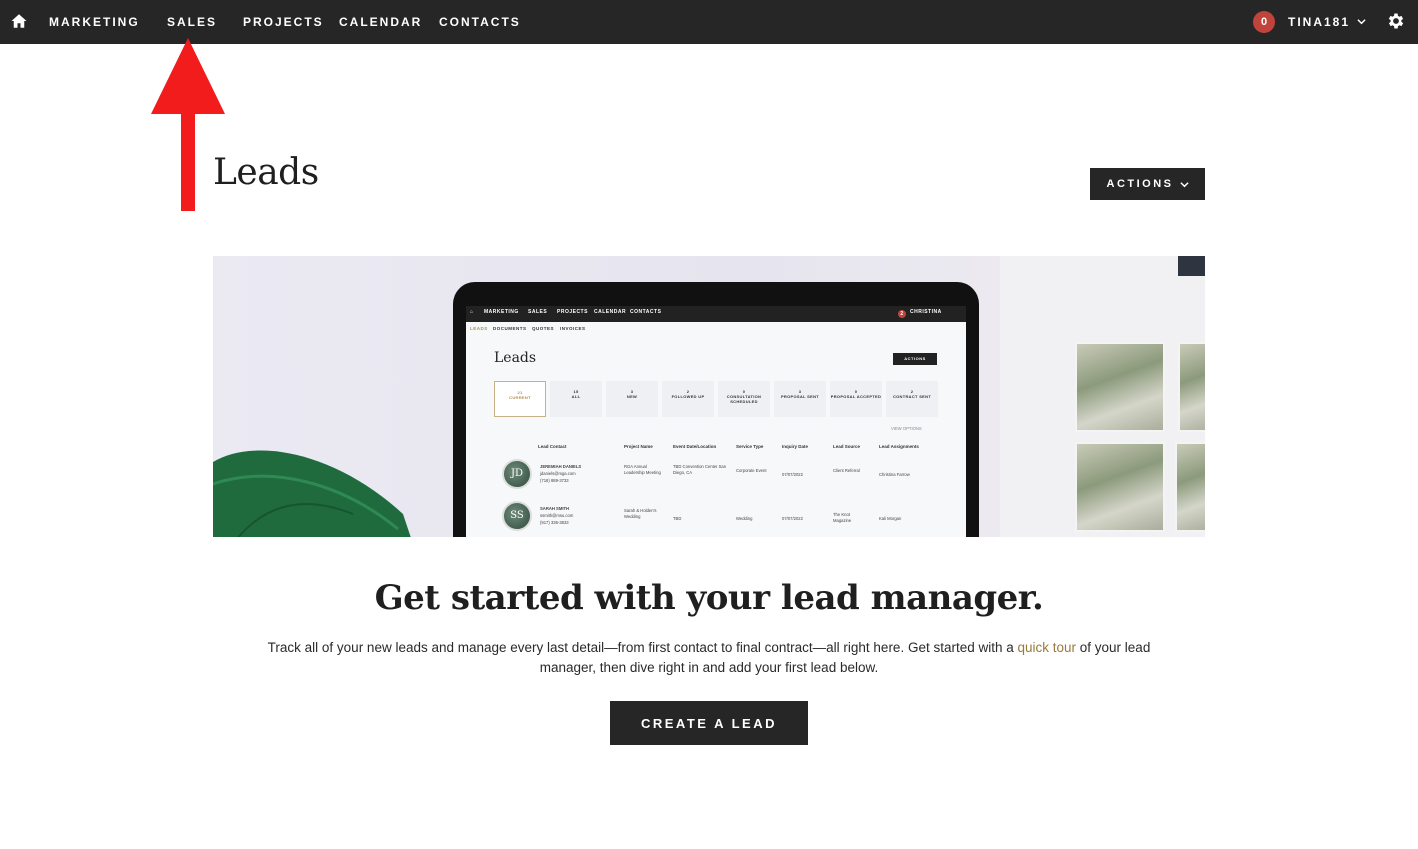  What do you see at coordinates (561, 466) in the screenshot?
I see `screen-cell: JEREMIAH DANIELS` at bounding box center [561, 466].